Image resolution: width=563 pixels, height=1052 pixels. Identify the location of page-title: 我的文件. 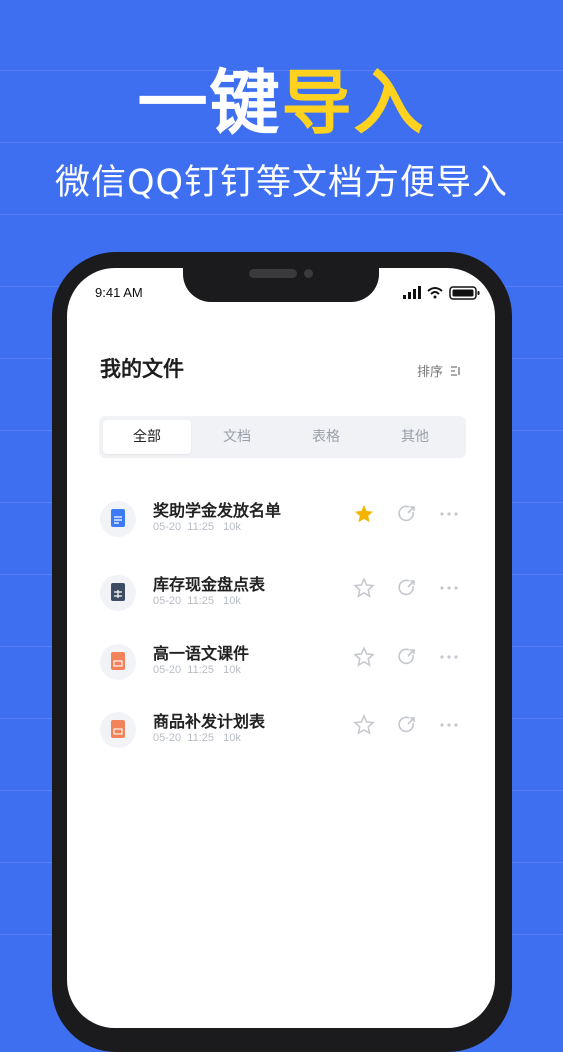
(142, 369).